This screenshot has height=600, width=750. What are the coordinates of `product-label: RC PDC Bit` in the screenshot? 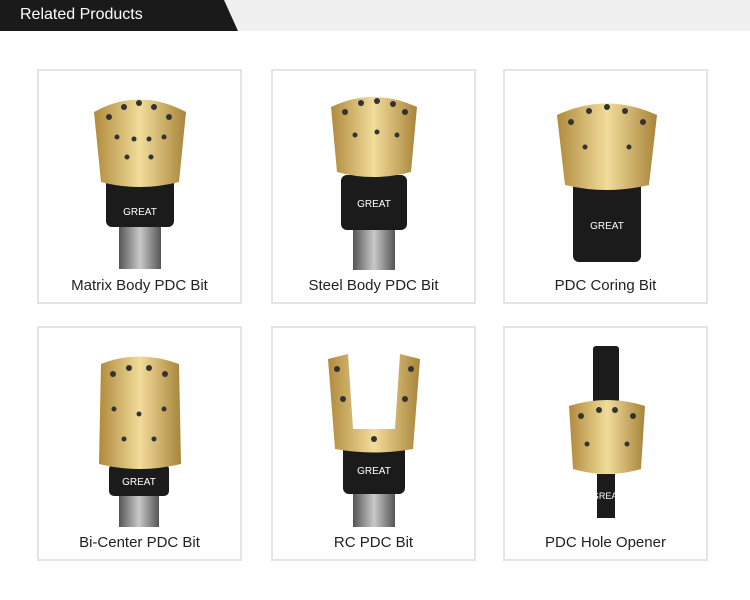 It's located at (373, 542).